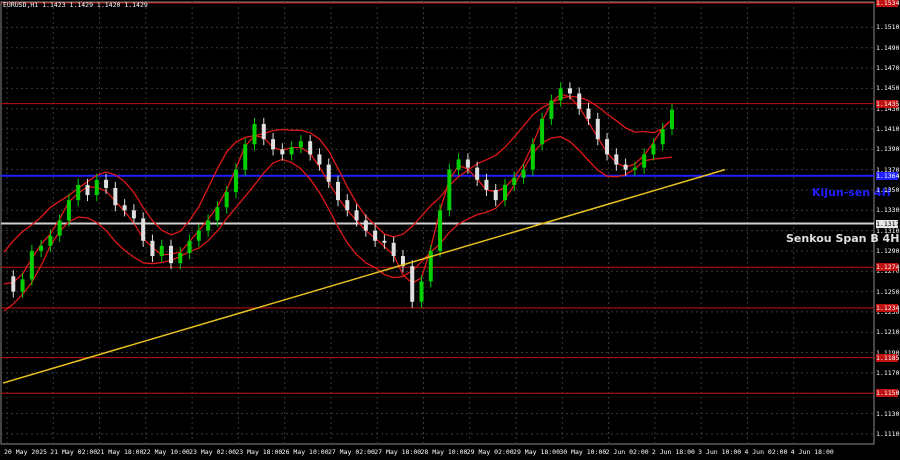  Describe the element at coordinates (888, 27) in the screenshot. I see `price-tick-label: 1.1510` at that location.